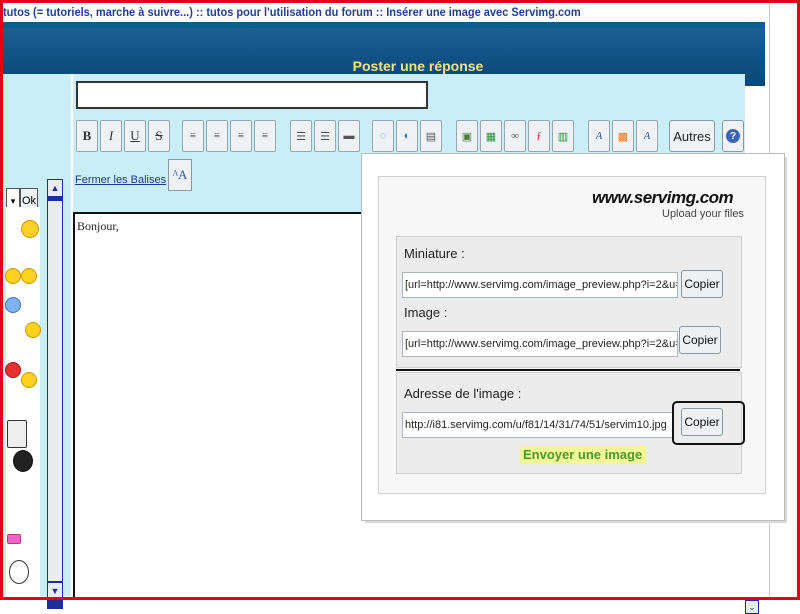 Image resolution: width=800 pixels, height=614 pixels. What do you see at coordinates (111, 136) in the screenshot?
I see `italic-button: I` at bounding box center [111, 136].